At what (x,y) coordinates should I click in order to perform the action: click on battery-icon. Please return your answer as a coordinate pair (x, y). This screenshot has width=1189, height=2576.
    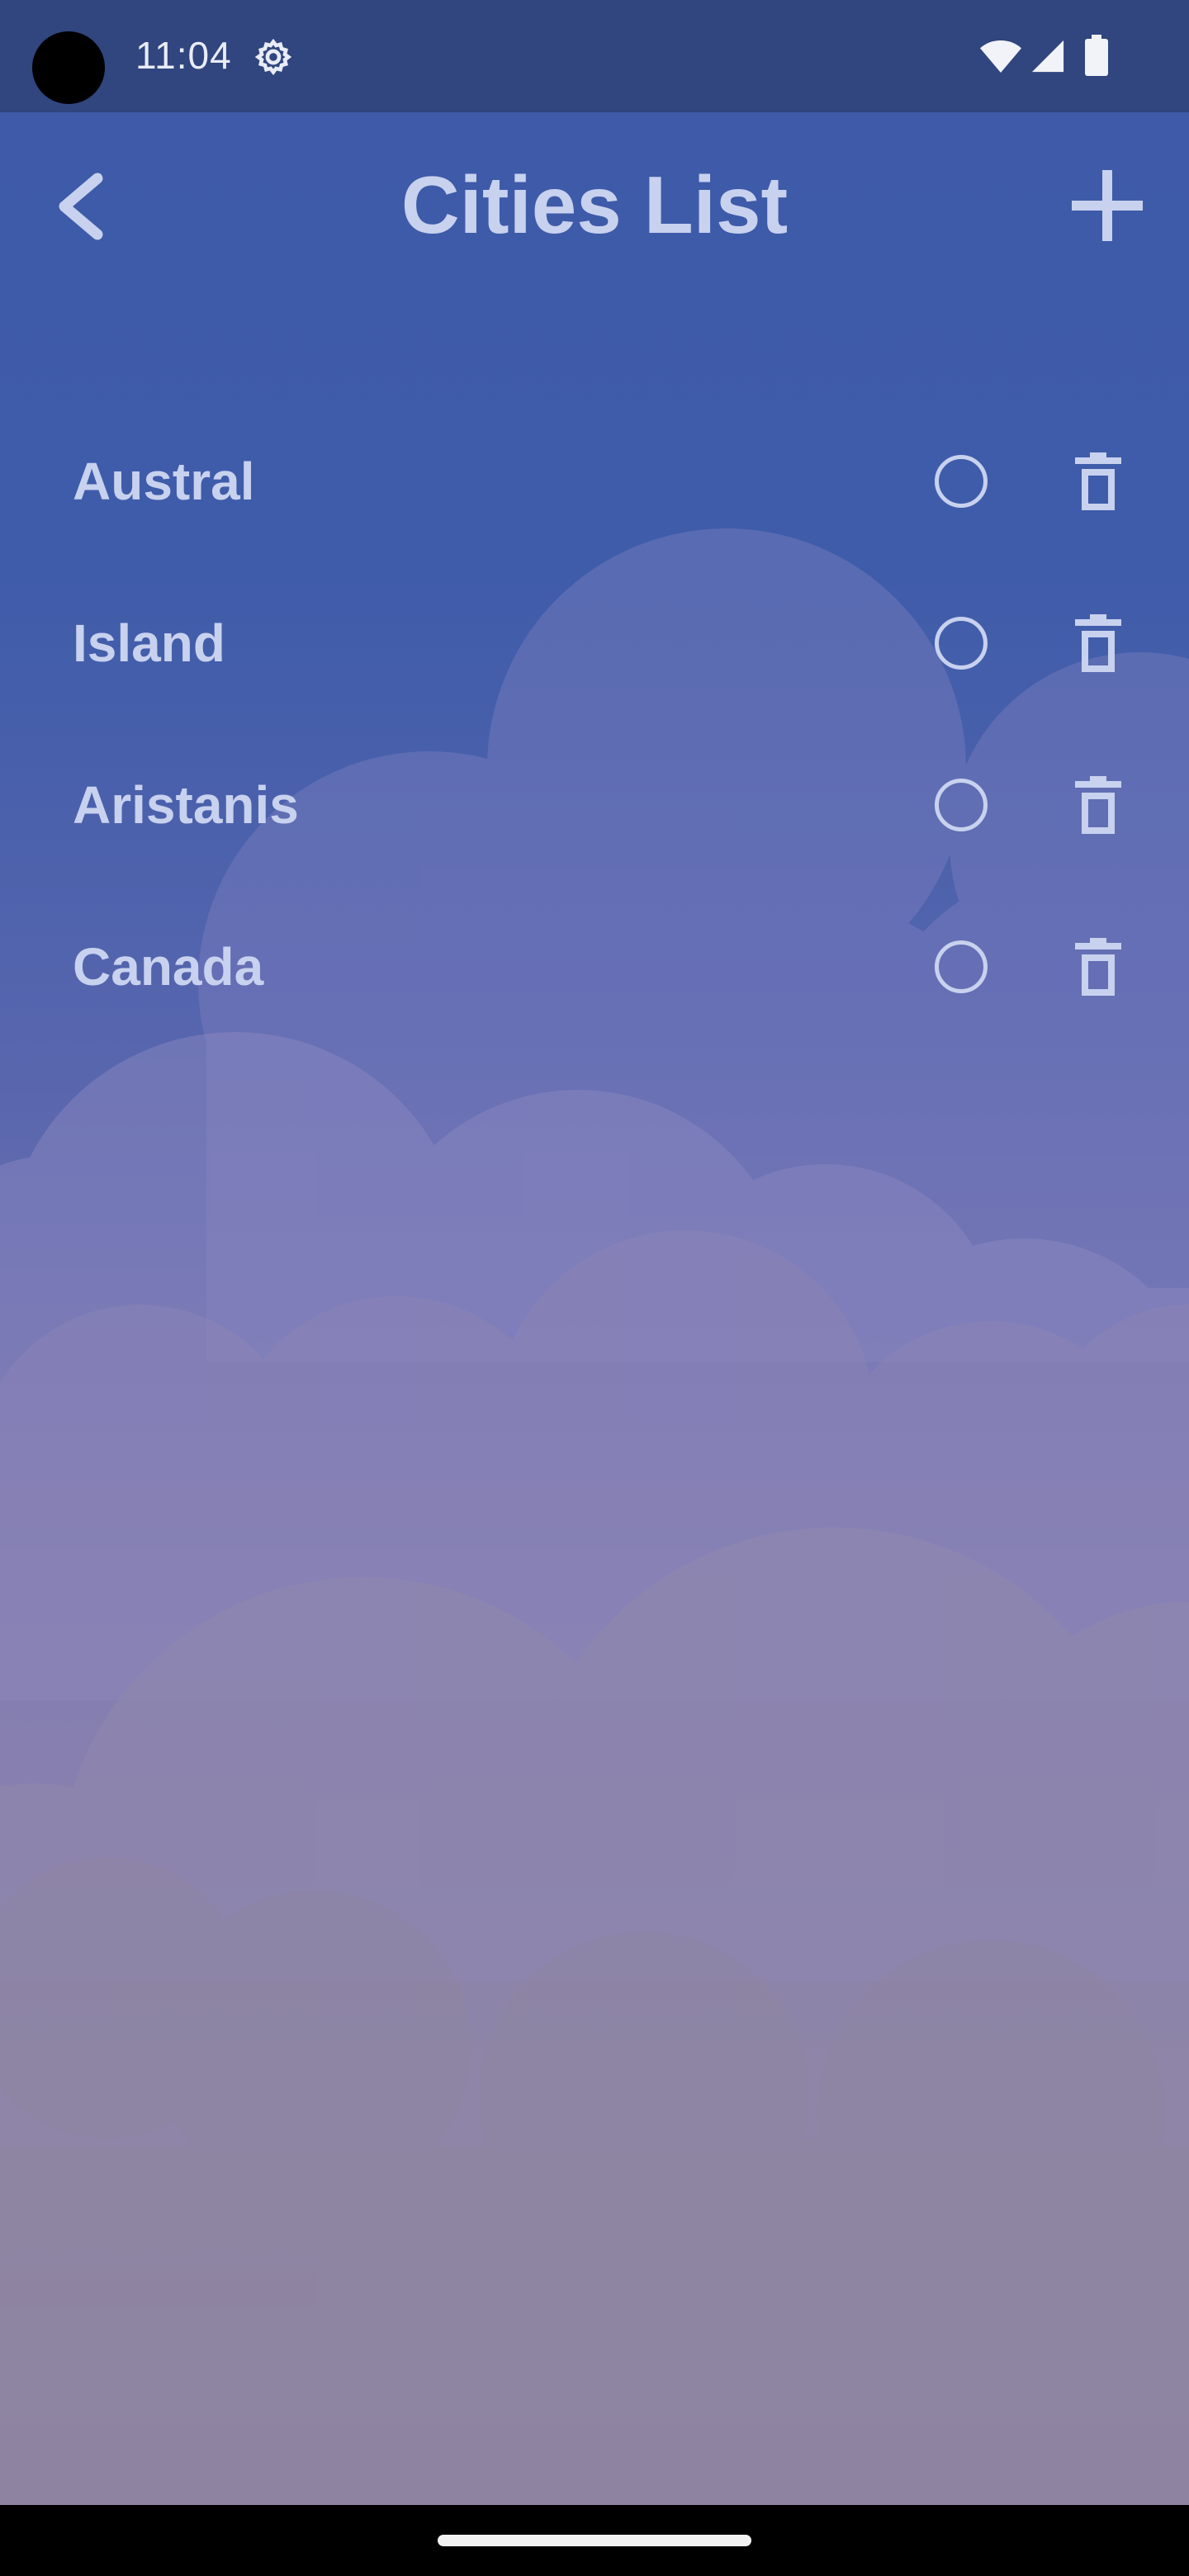
    Looking at the image, I should click on (1096, 55).